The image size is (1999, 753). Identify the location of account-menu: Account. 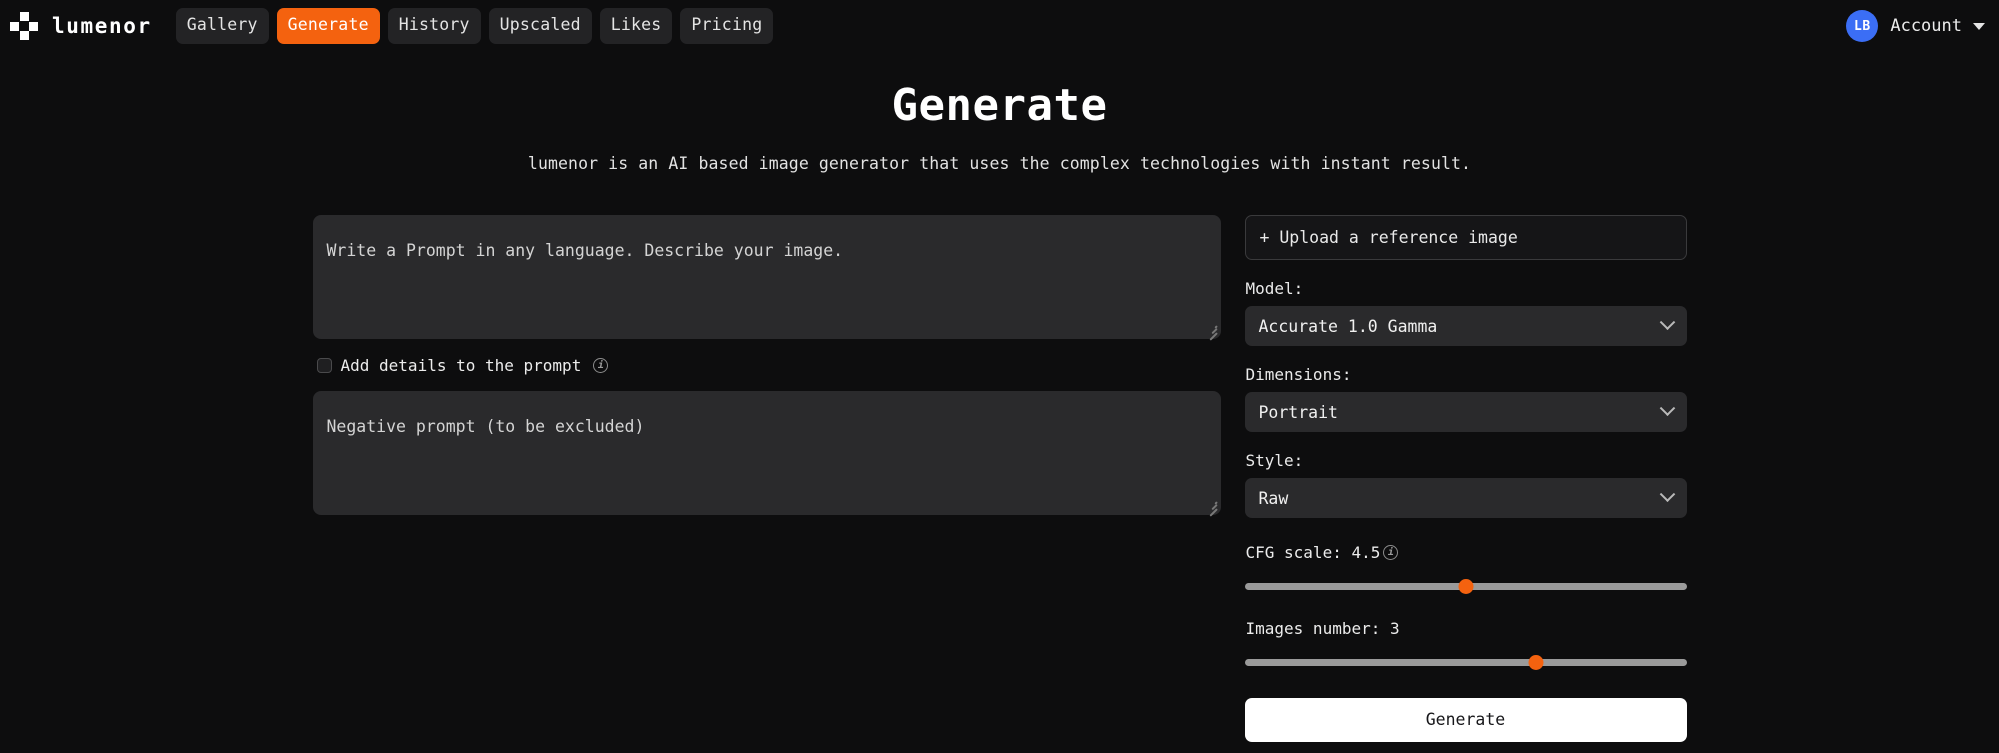
(1937, 26).